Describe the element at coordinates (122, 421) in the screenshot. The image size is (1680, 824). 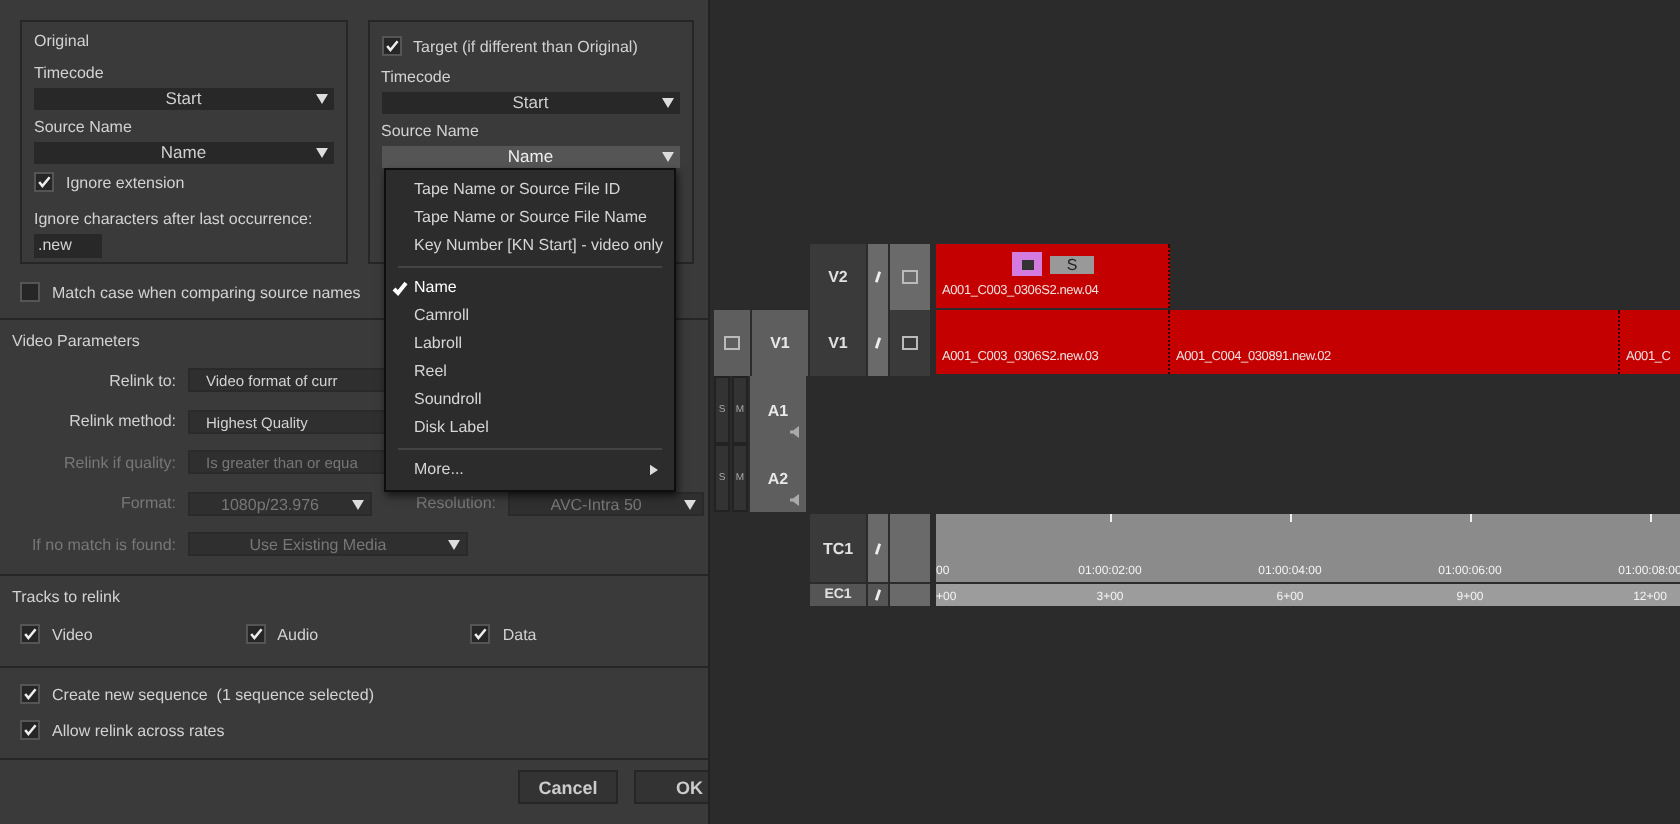
I see `field-label: Relink method:` at that location.